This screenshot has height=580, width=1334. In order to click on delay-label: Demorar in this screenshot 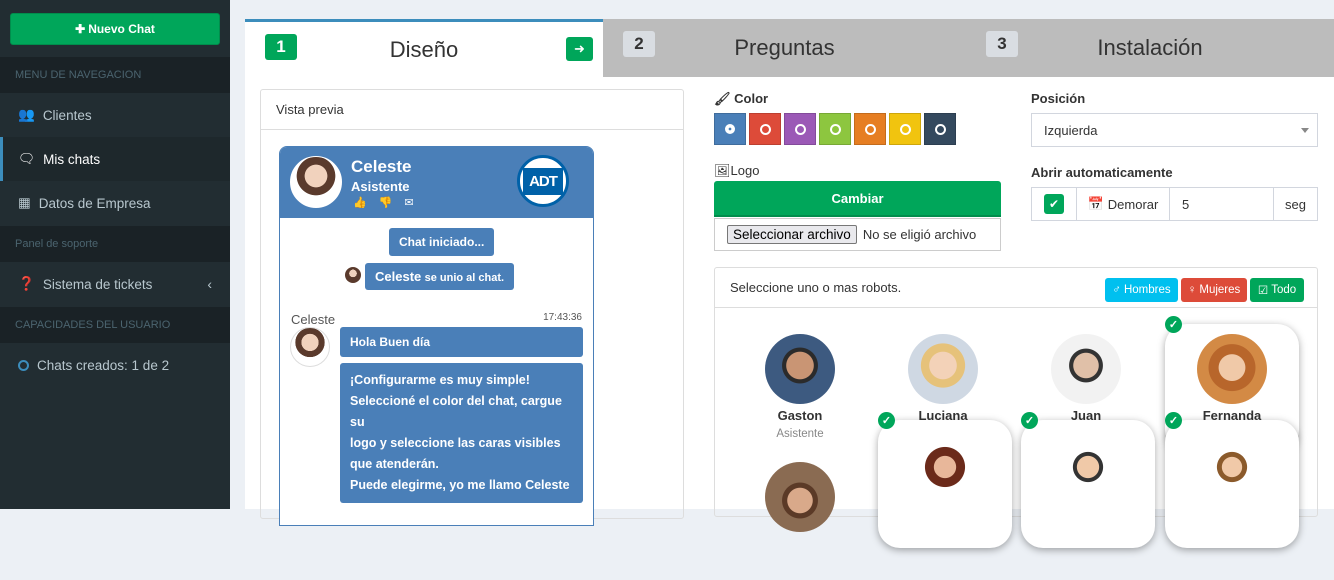, I will do `click(1133, 204)`.